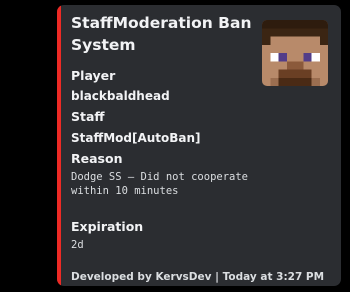  I want to click on embed-footer: Developed by KervsDev | Today at 3:27 PM, so click(198, 277).